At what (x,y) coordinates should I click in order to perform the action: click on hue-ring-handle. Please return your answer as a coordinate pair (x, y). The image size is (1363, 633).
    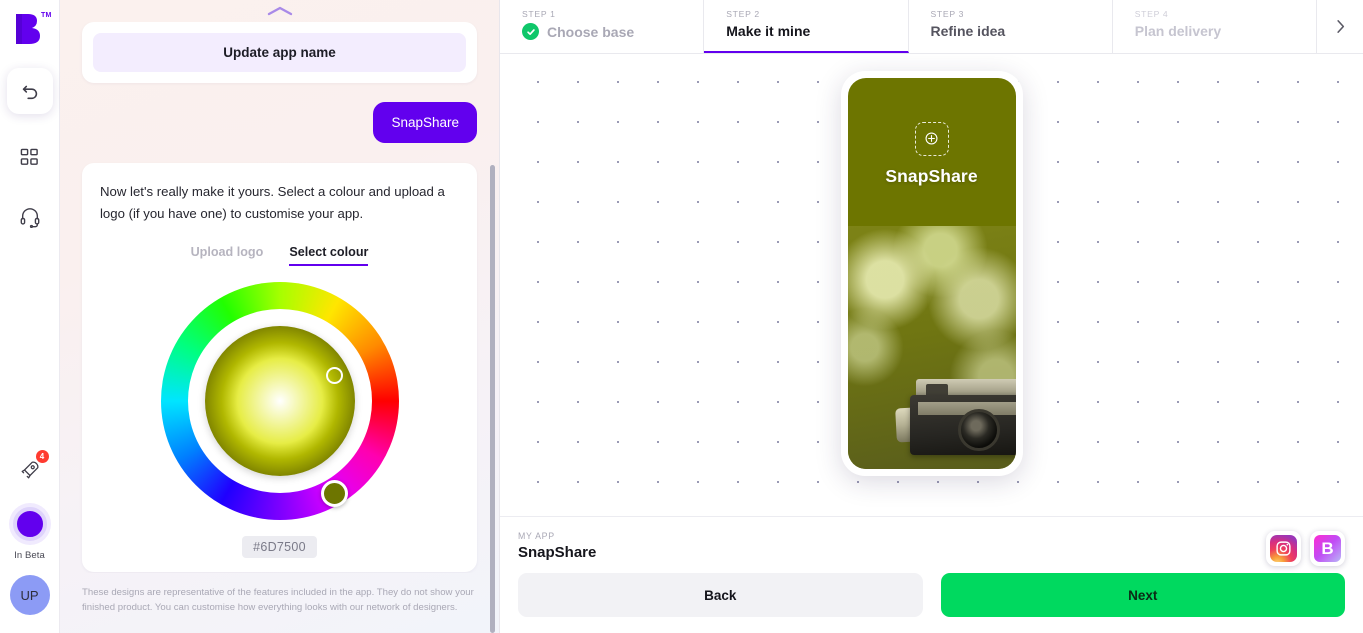
    Looking at the image, I should click on (334, 493).